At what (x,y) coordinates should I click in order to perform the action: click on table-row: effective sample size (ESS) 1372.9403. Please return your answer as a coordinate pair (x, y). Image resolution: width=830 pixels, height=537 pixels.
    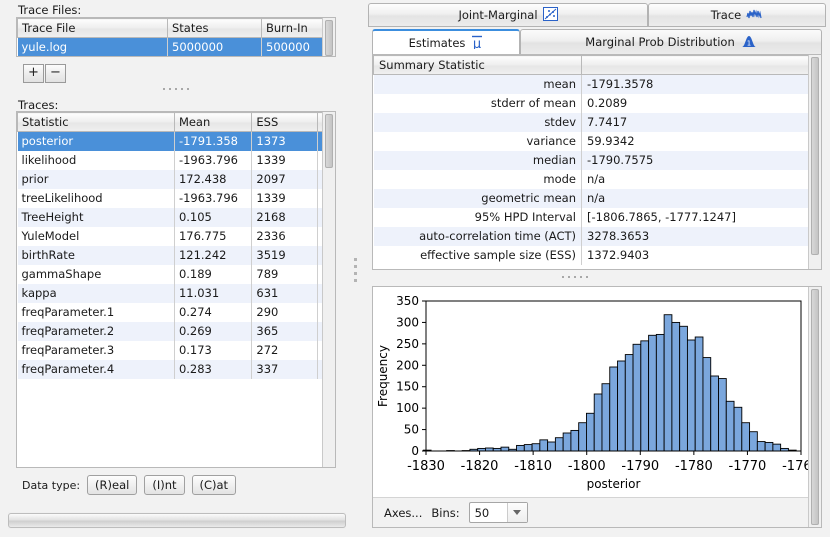
    Looking at the image, I should click on (591, 255).